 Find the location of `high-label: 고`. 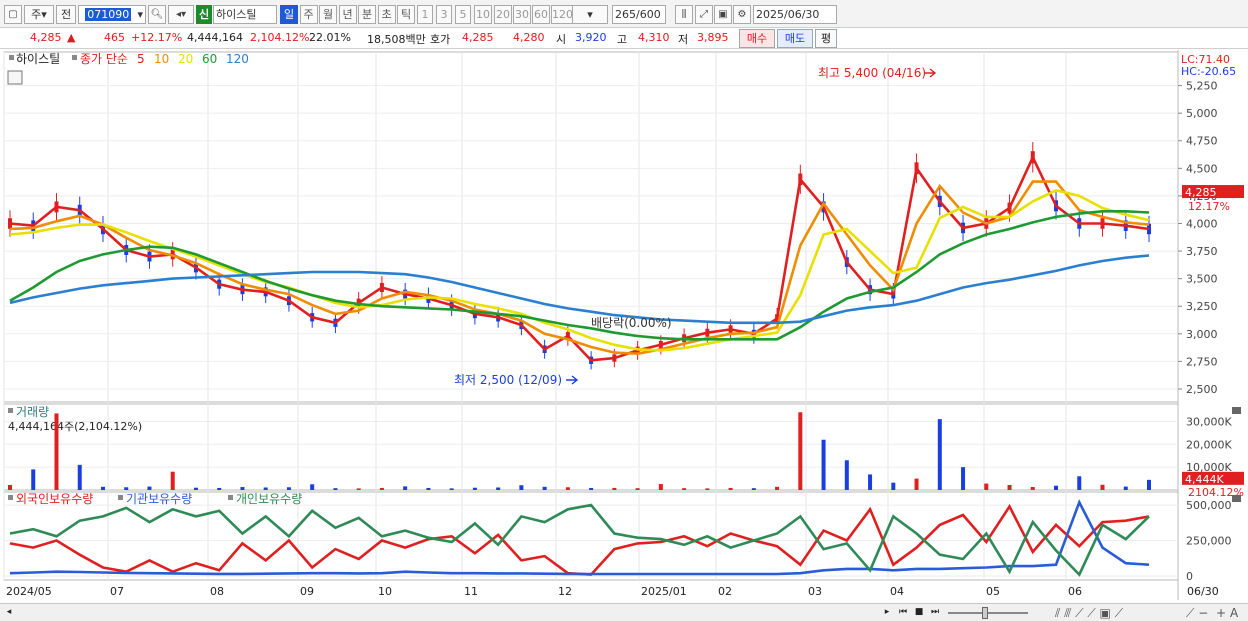

high-label: 고 is located at coordinates (622, 39).